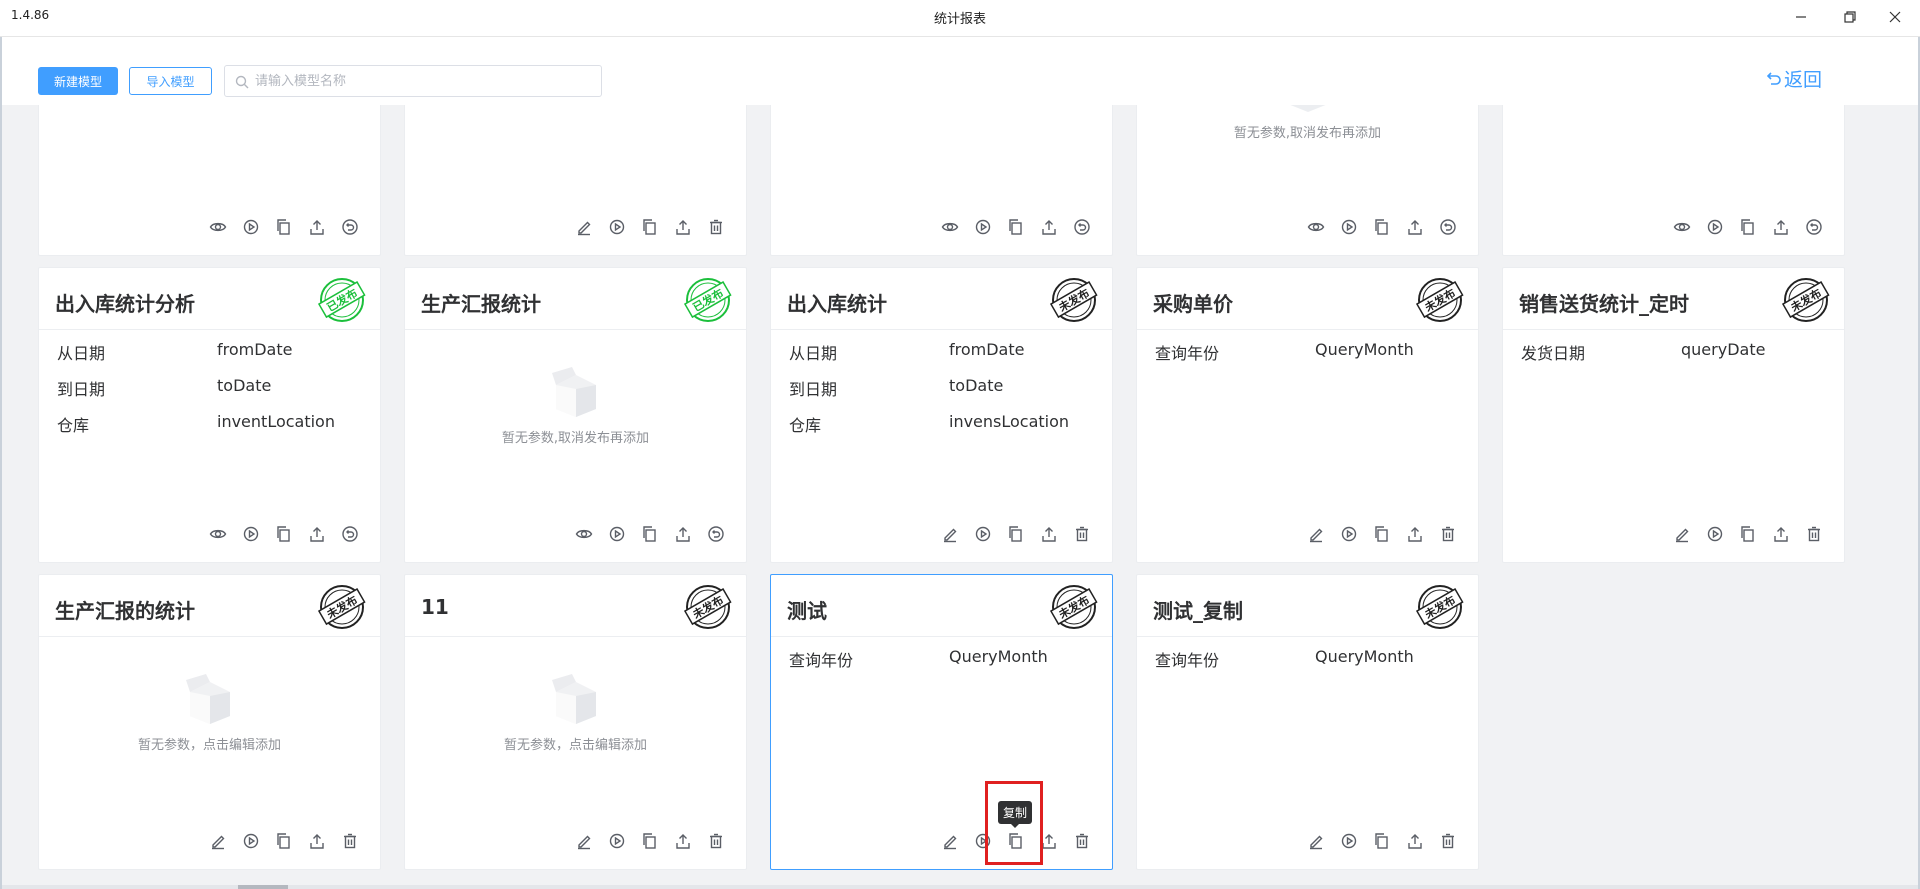 Image resolution: width=1920 pixels, height=889 pixels. What do you see at coordinates (1850, 17) in the screenshot?
I see `restore-button` at bounding box center [1850, 17].